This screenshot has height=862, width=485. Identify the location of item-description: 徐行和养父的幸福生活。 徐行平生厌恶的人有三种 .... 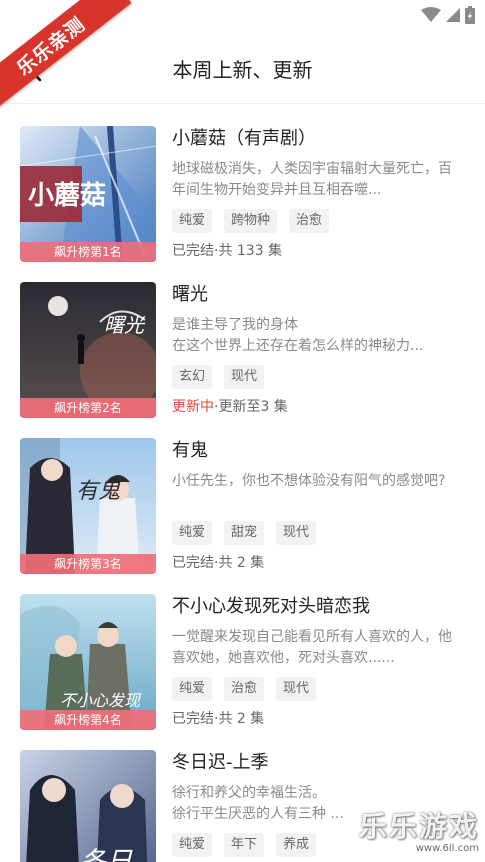
(258, 803).